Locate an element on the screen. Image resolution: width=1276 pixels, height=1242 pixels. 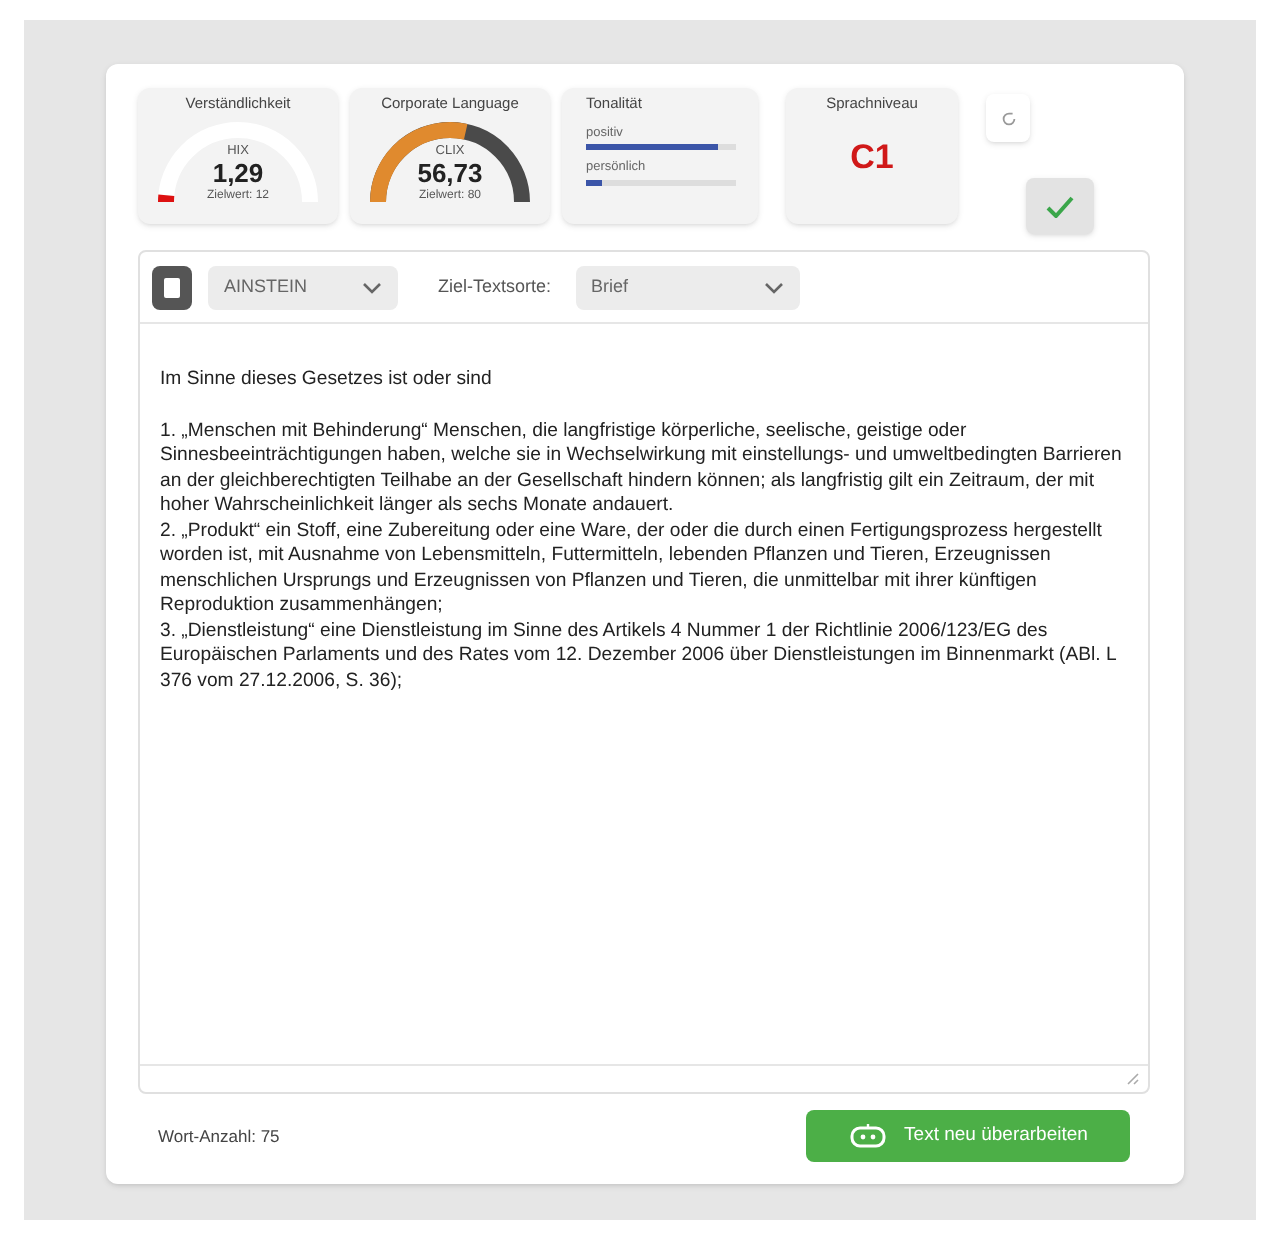
target-type-label: Ziel-Textsorte: is located at coordinates (495, 286).